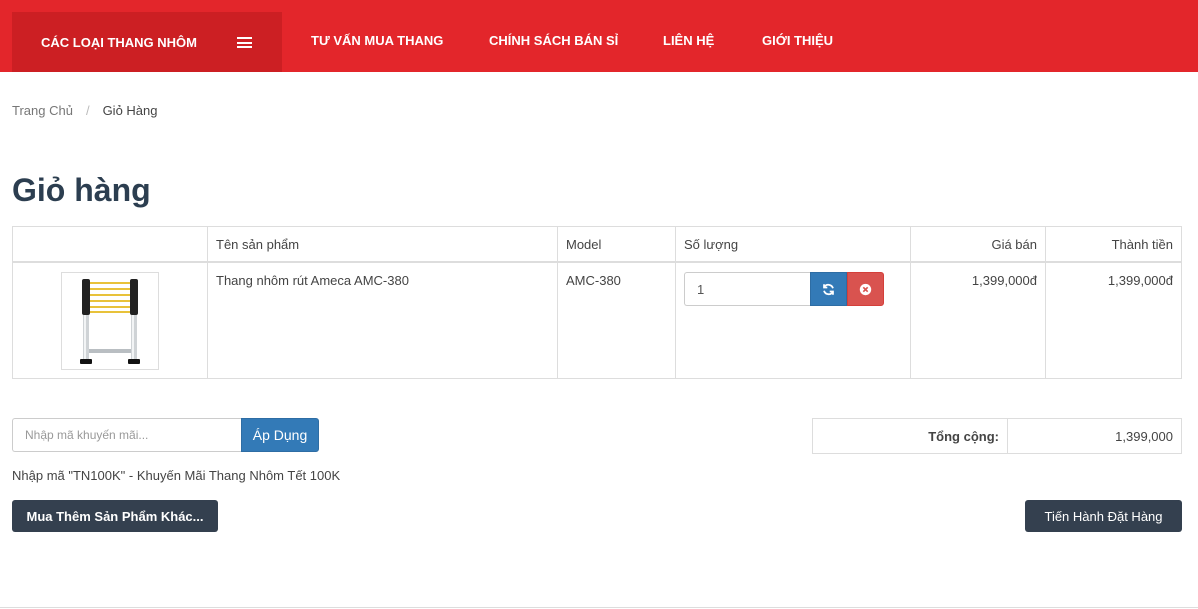 Image resolution: width=1198 pixels, height=609 pixels. I want to click on remove-item-button, so click(865, 289).